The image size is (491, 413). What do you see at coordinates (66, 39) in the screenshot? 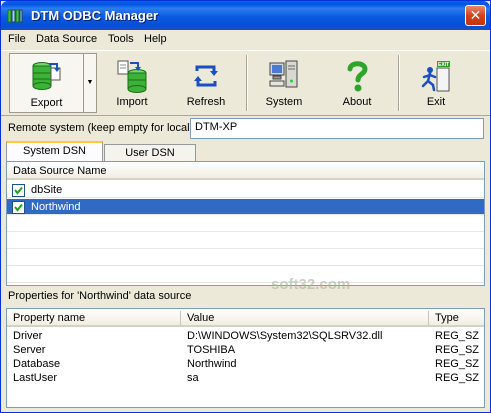
I see `menu-data-source: Data Source` at bounding box center [66, 39].